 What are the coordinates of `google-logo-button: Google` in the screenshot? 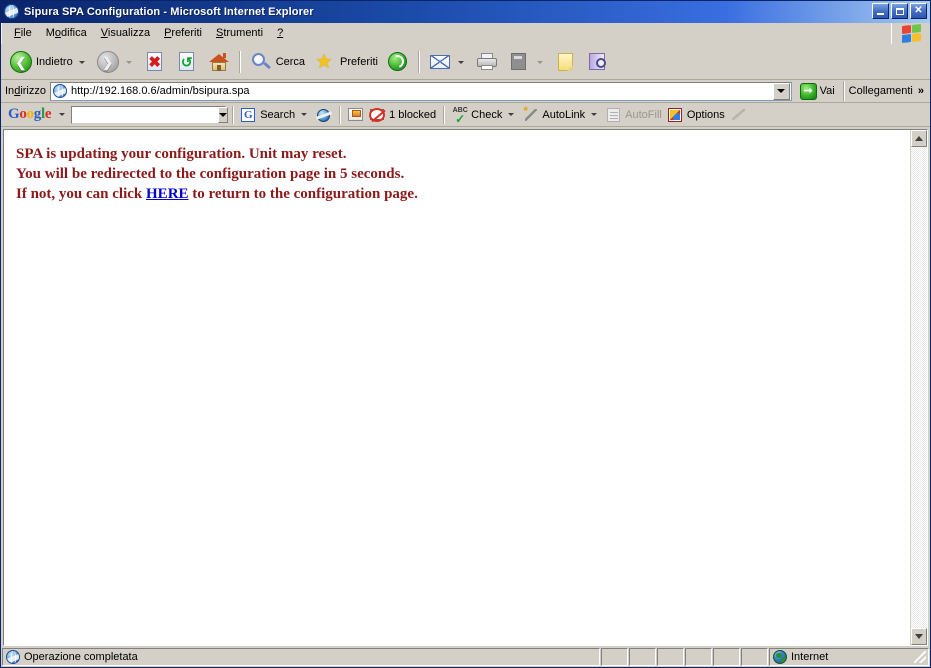 It's located at (38, 114).